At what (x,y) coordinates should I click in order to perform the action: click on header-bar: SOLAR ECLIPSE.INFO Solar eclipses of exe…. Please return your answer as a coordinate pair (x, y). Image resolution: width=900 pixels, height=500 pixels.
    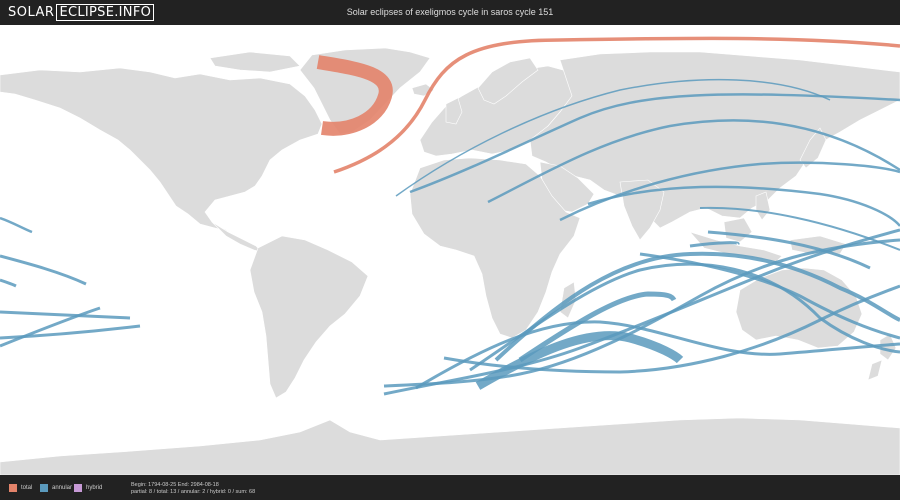
    Looking at the image, I should click on (450, 12).